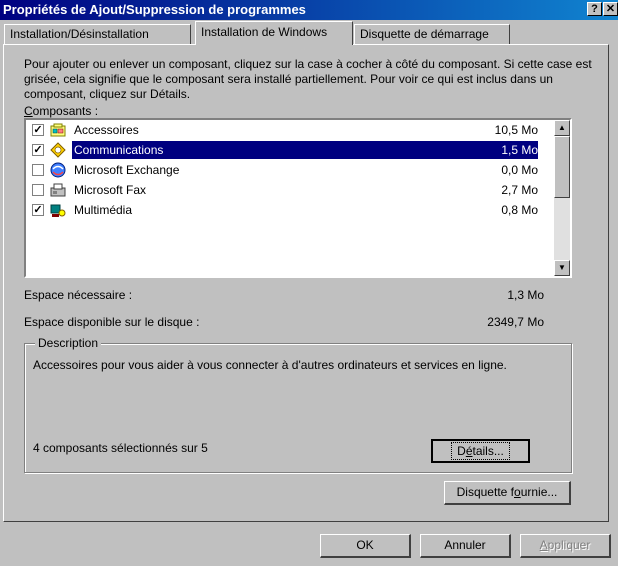 Image resolution: width=618 pixels, height=566 pixels. I want to click on space-required-value: 1,3 Mo, so click(525, 295).